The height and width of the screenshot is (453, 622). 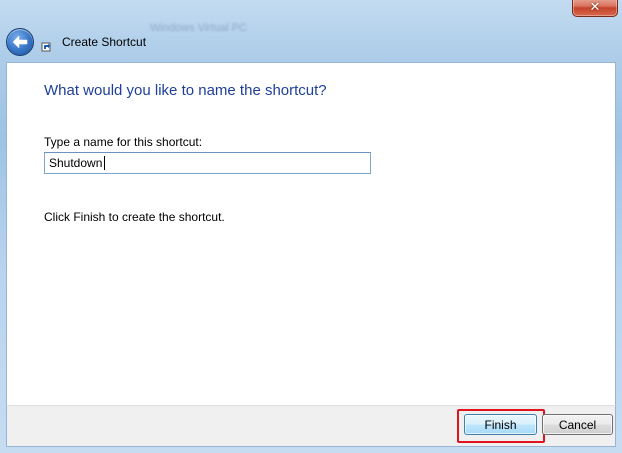 What do you see at coordinates (104, 42) in the screenshot?
I see `wizard-title: Create Shortcut` at bounding box center [104, 42].